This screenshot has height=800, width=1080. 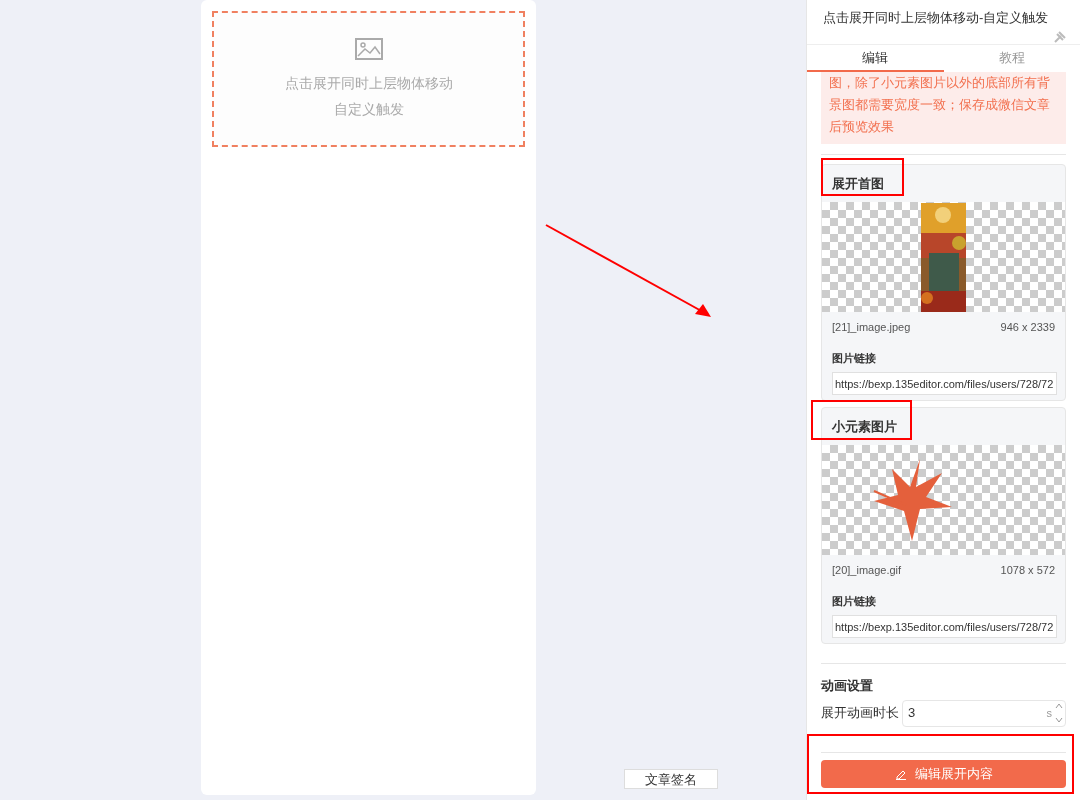 What do you see at coordinates (943, 108) in the screenshot?
I see `notice-text: 图，除了小元素图片以外的底部所有背景图都需要宽度一致；保存成微信文章后预览效果` at bounding box center [943, 108].